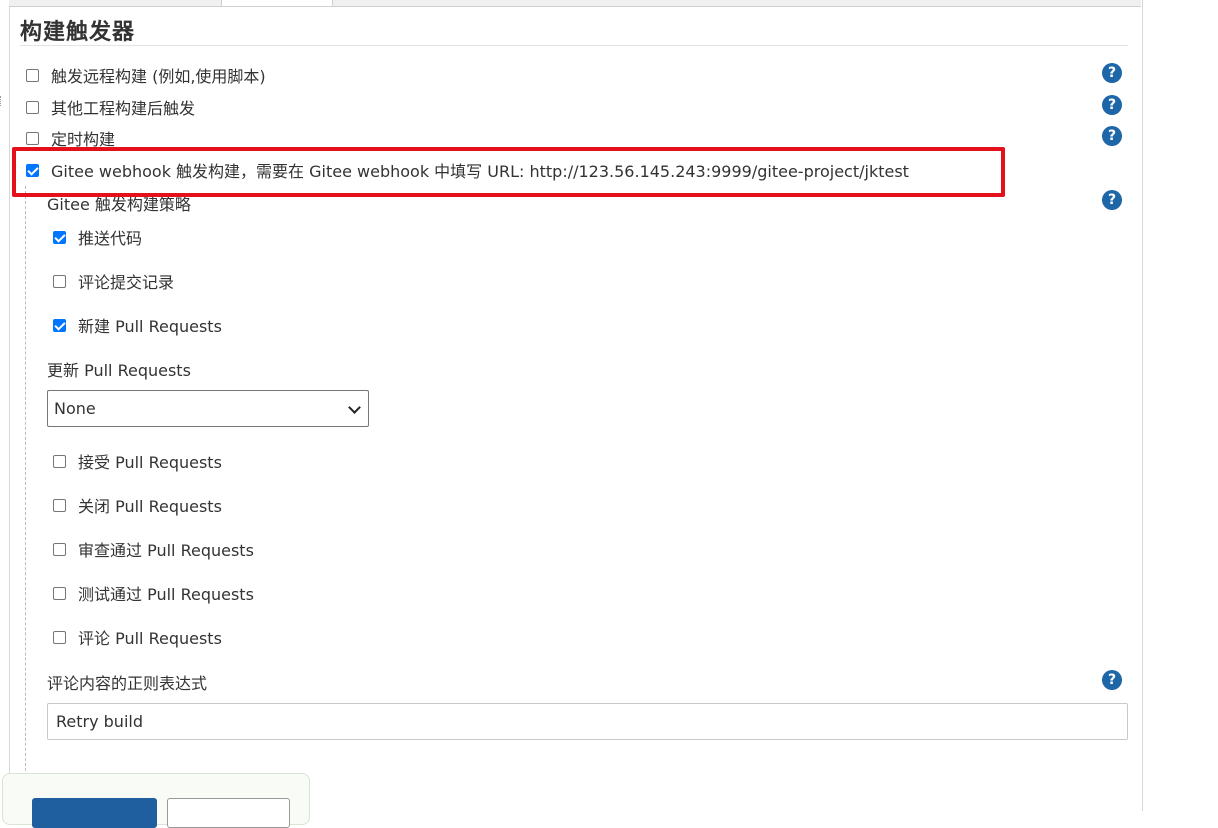  I want to click on section-title: 构建触发器, so click(78, 32).